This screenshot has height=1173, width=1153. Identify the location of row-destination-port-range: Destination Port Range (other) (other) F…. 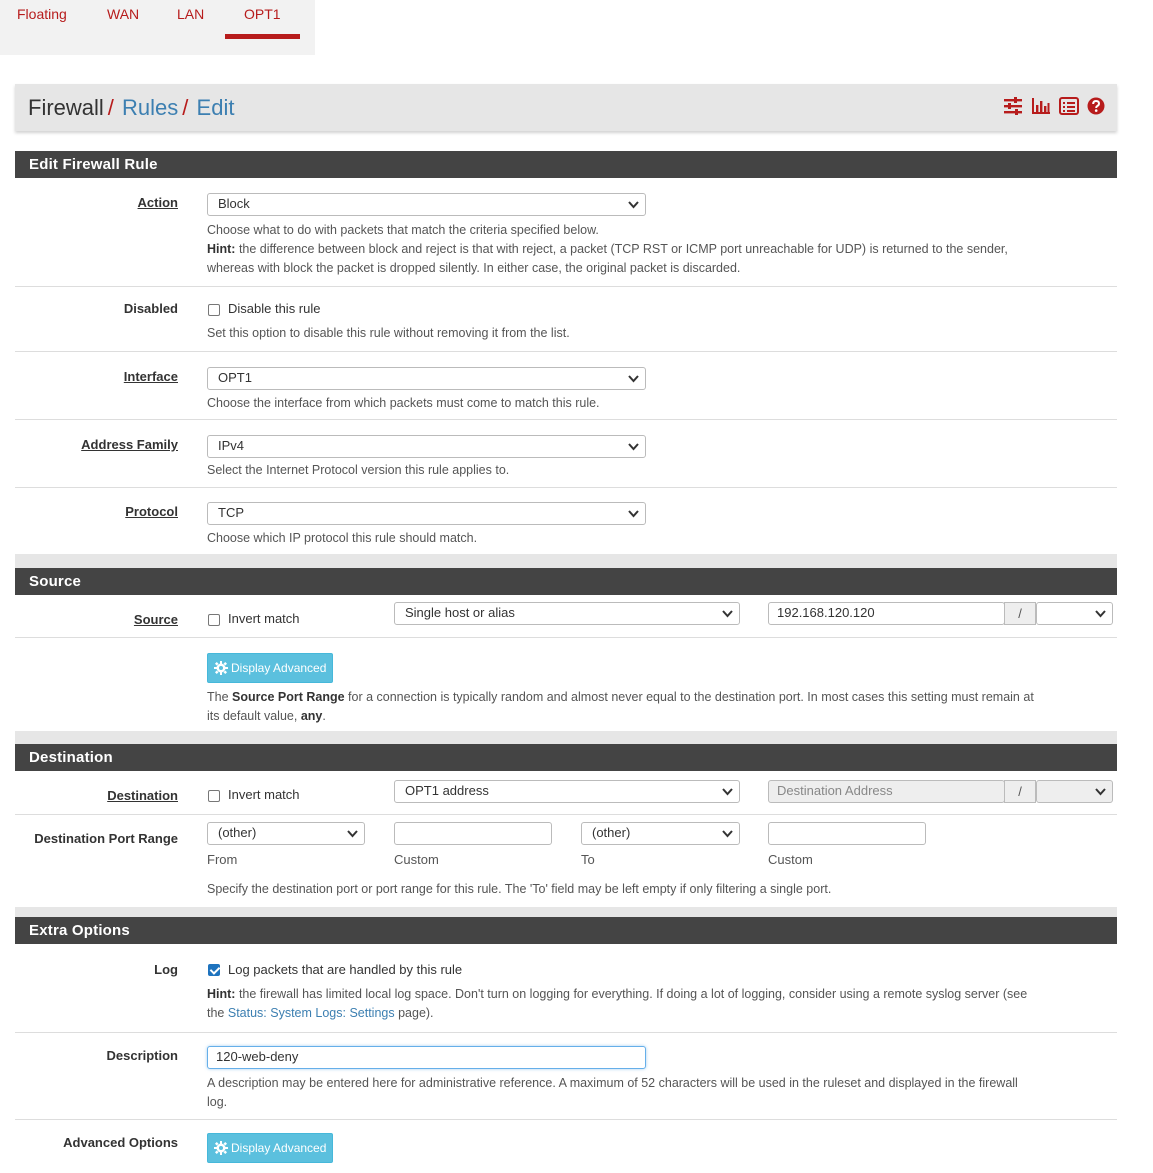
(566, 861).